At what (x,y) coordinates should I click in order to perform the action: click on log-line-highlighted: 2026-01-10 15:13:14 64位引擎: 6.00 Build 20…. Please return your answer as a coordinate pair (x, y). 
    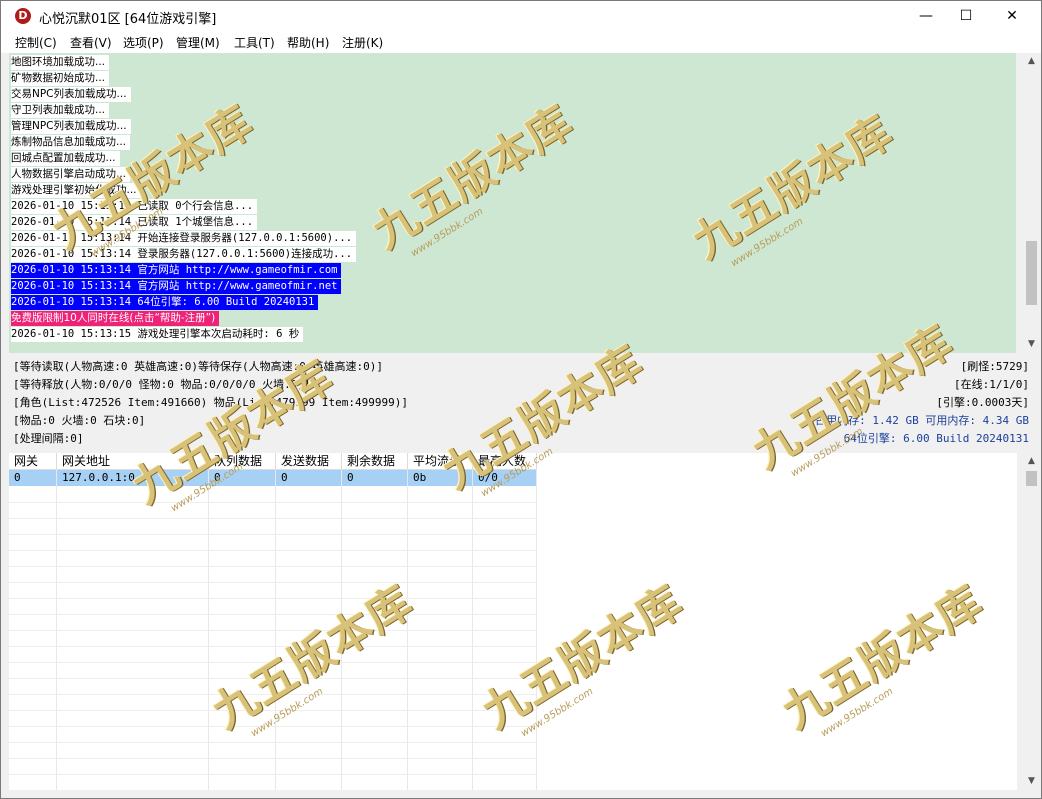
    Looking at the image, I should click on (165, 302).